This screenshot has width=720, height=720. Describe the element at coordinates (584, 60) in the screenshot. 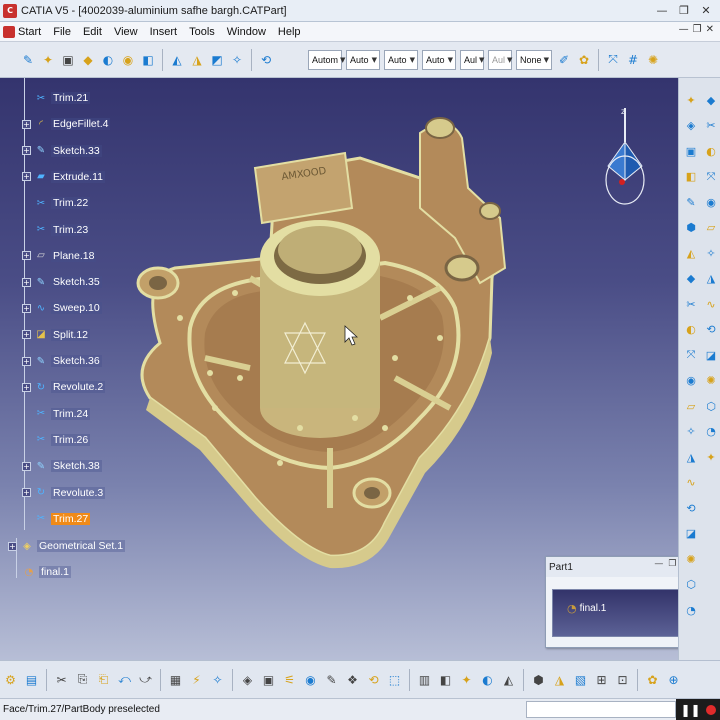

I see `properties-icon: ✿` at that location.